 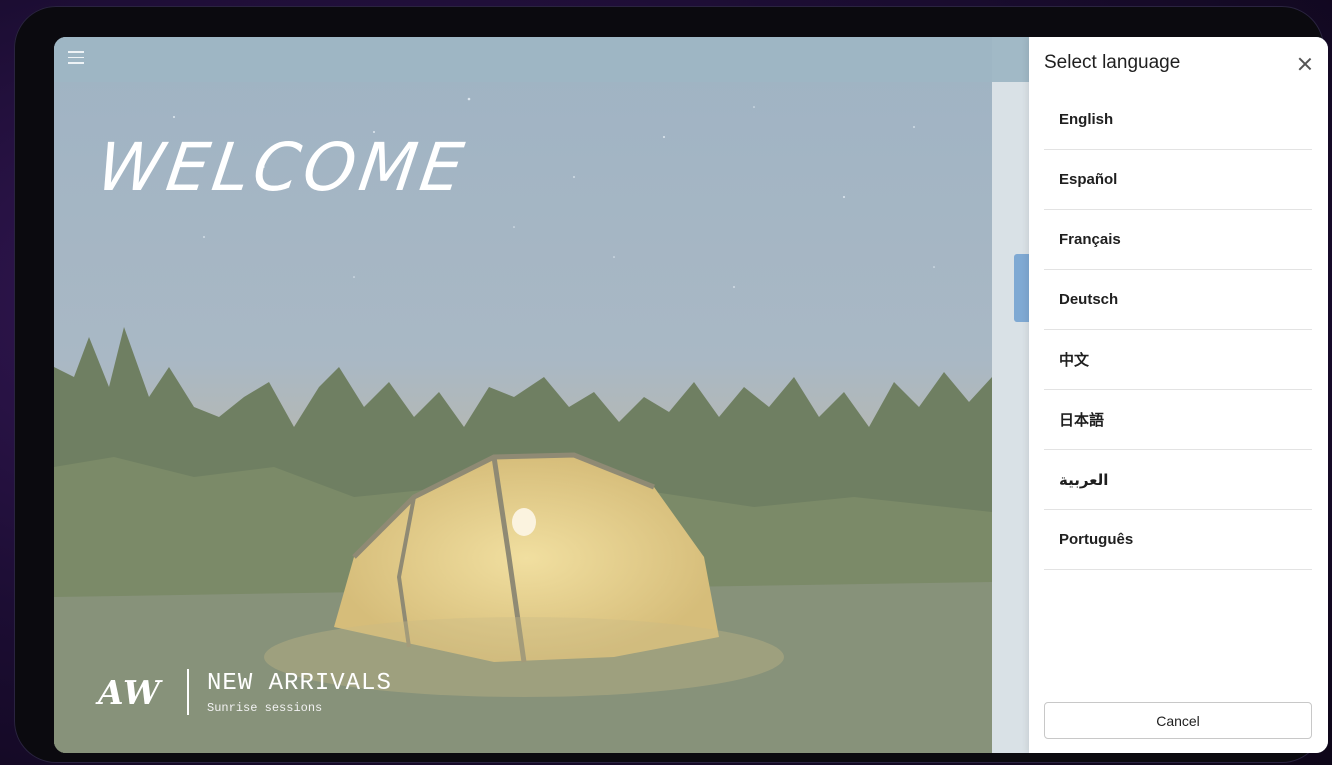 I want to click on language-label: Français, so click(x=1090, y=239).